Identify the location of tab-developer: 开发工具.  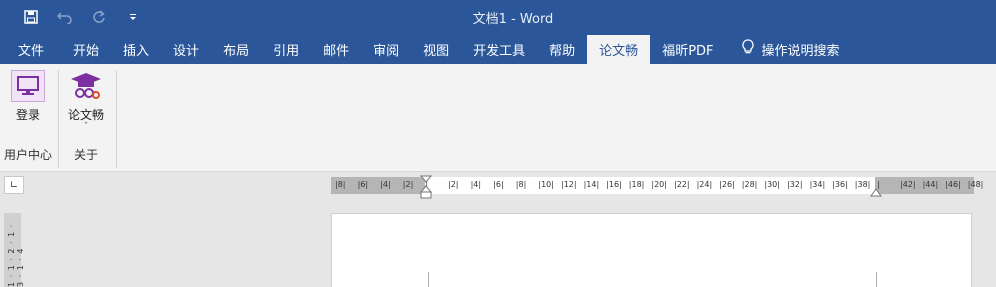
(499, 49).